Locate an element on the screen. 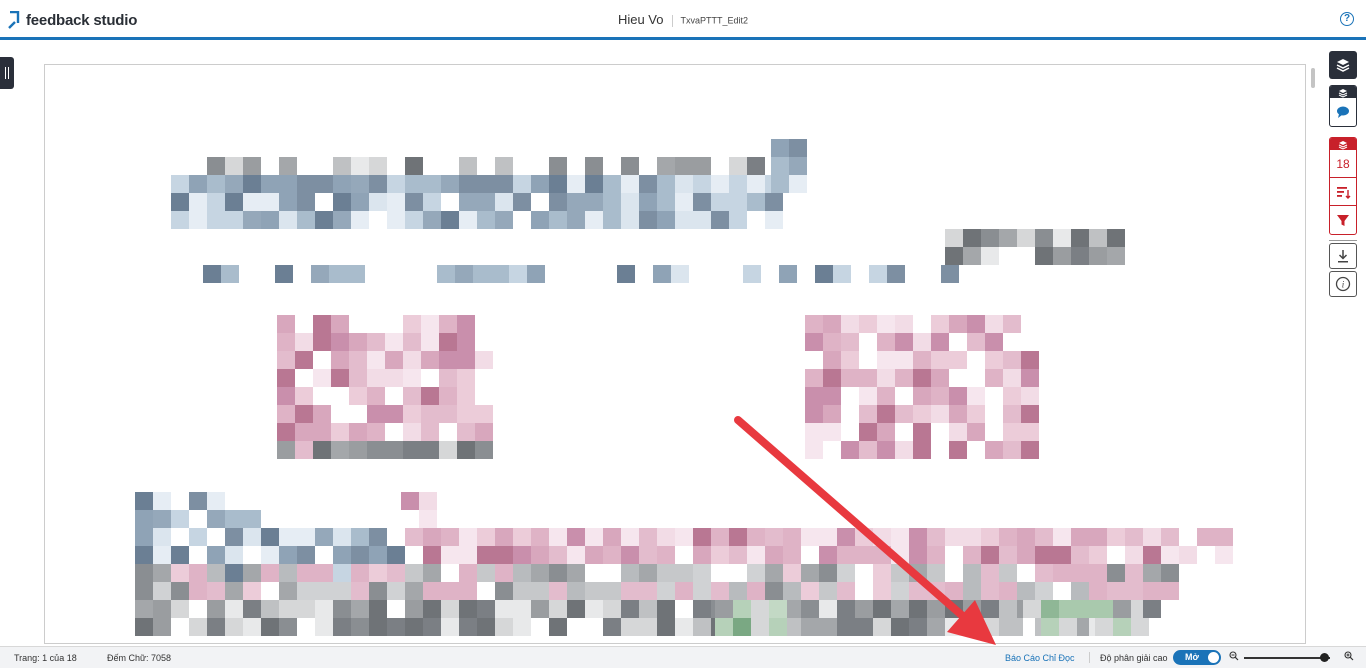  footer-separator is located at coordinates (1089, 657).